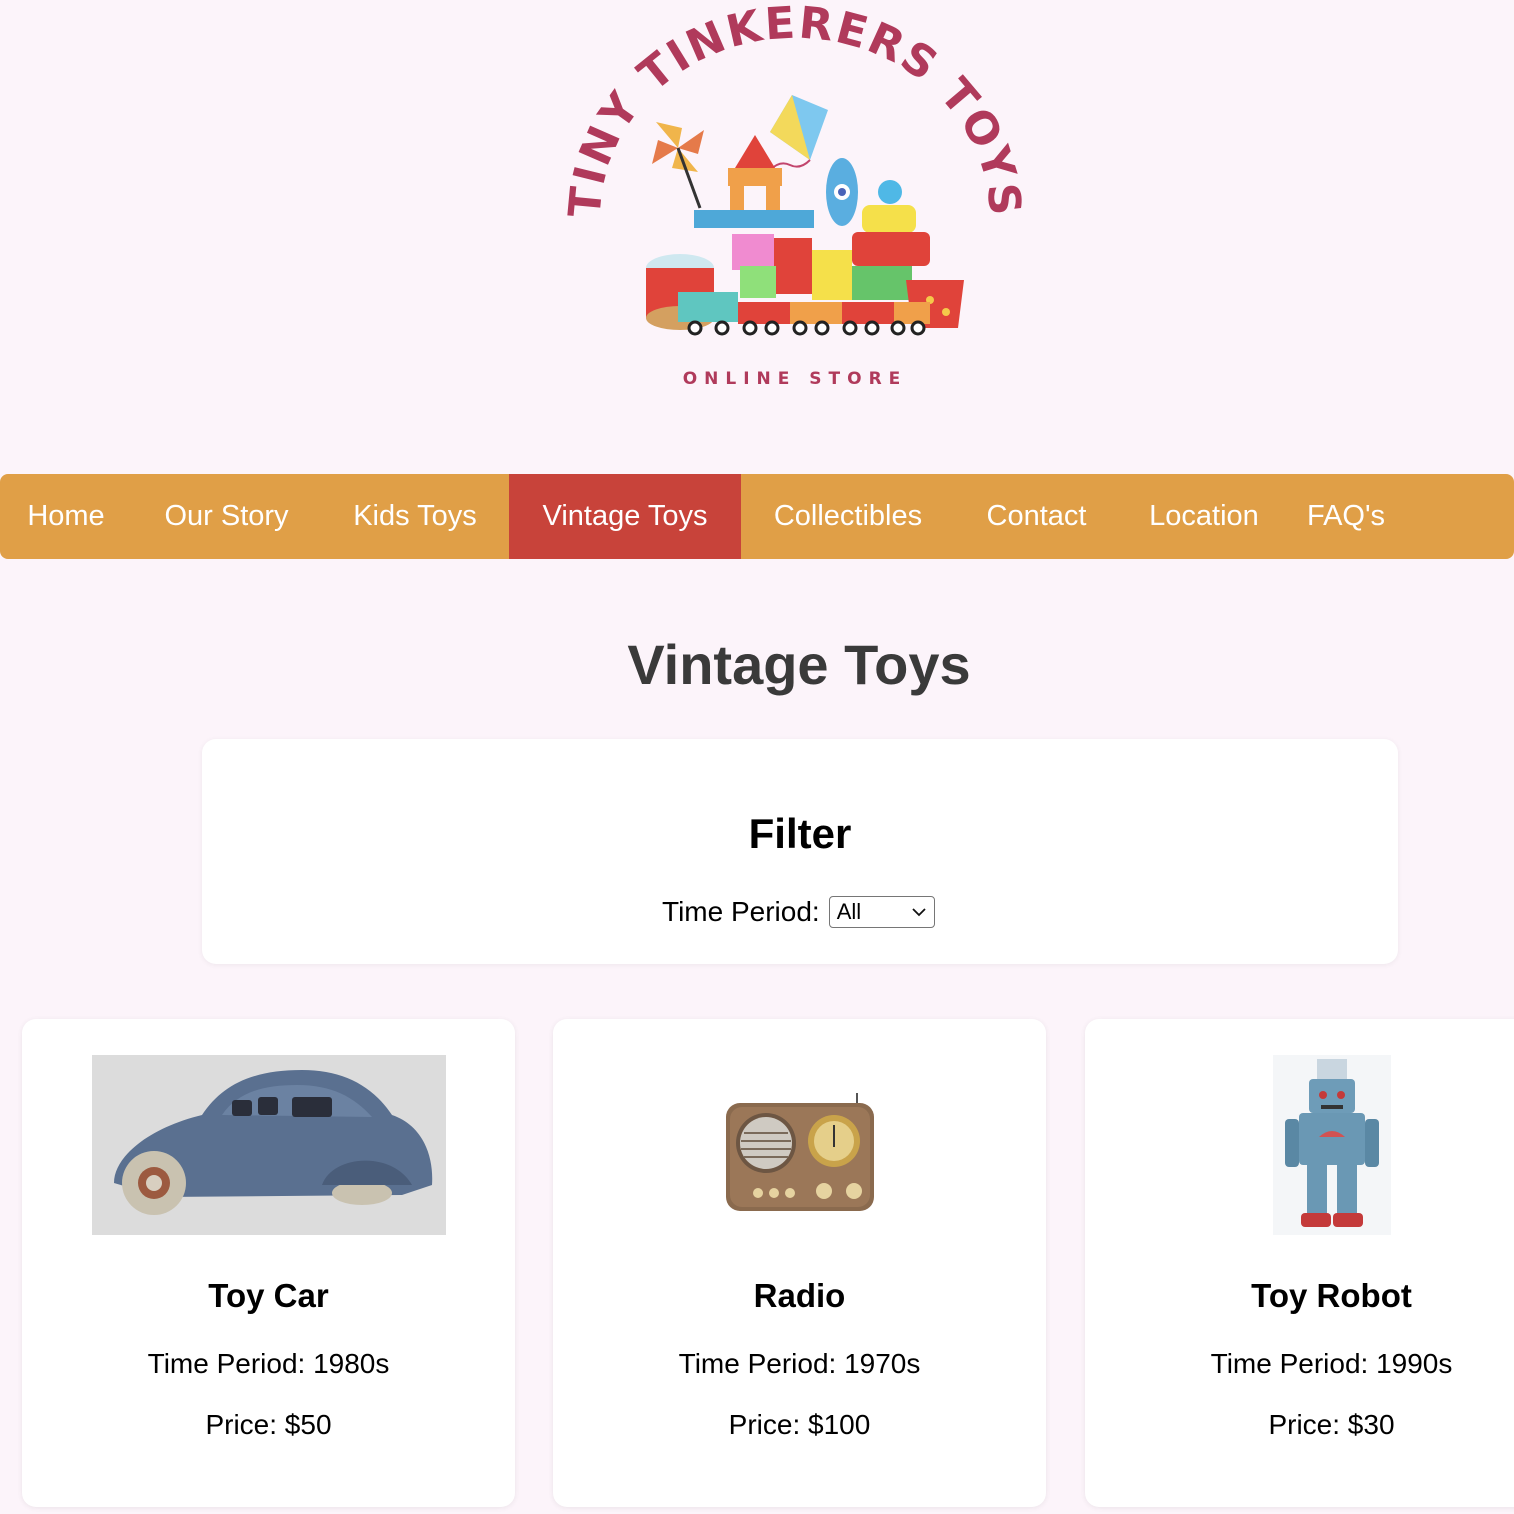  What do you see at coordinates (415, 516) in the screenshot?
I see `nav-kids-toys: Kids Toys` at bounding box center [415, 516].